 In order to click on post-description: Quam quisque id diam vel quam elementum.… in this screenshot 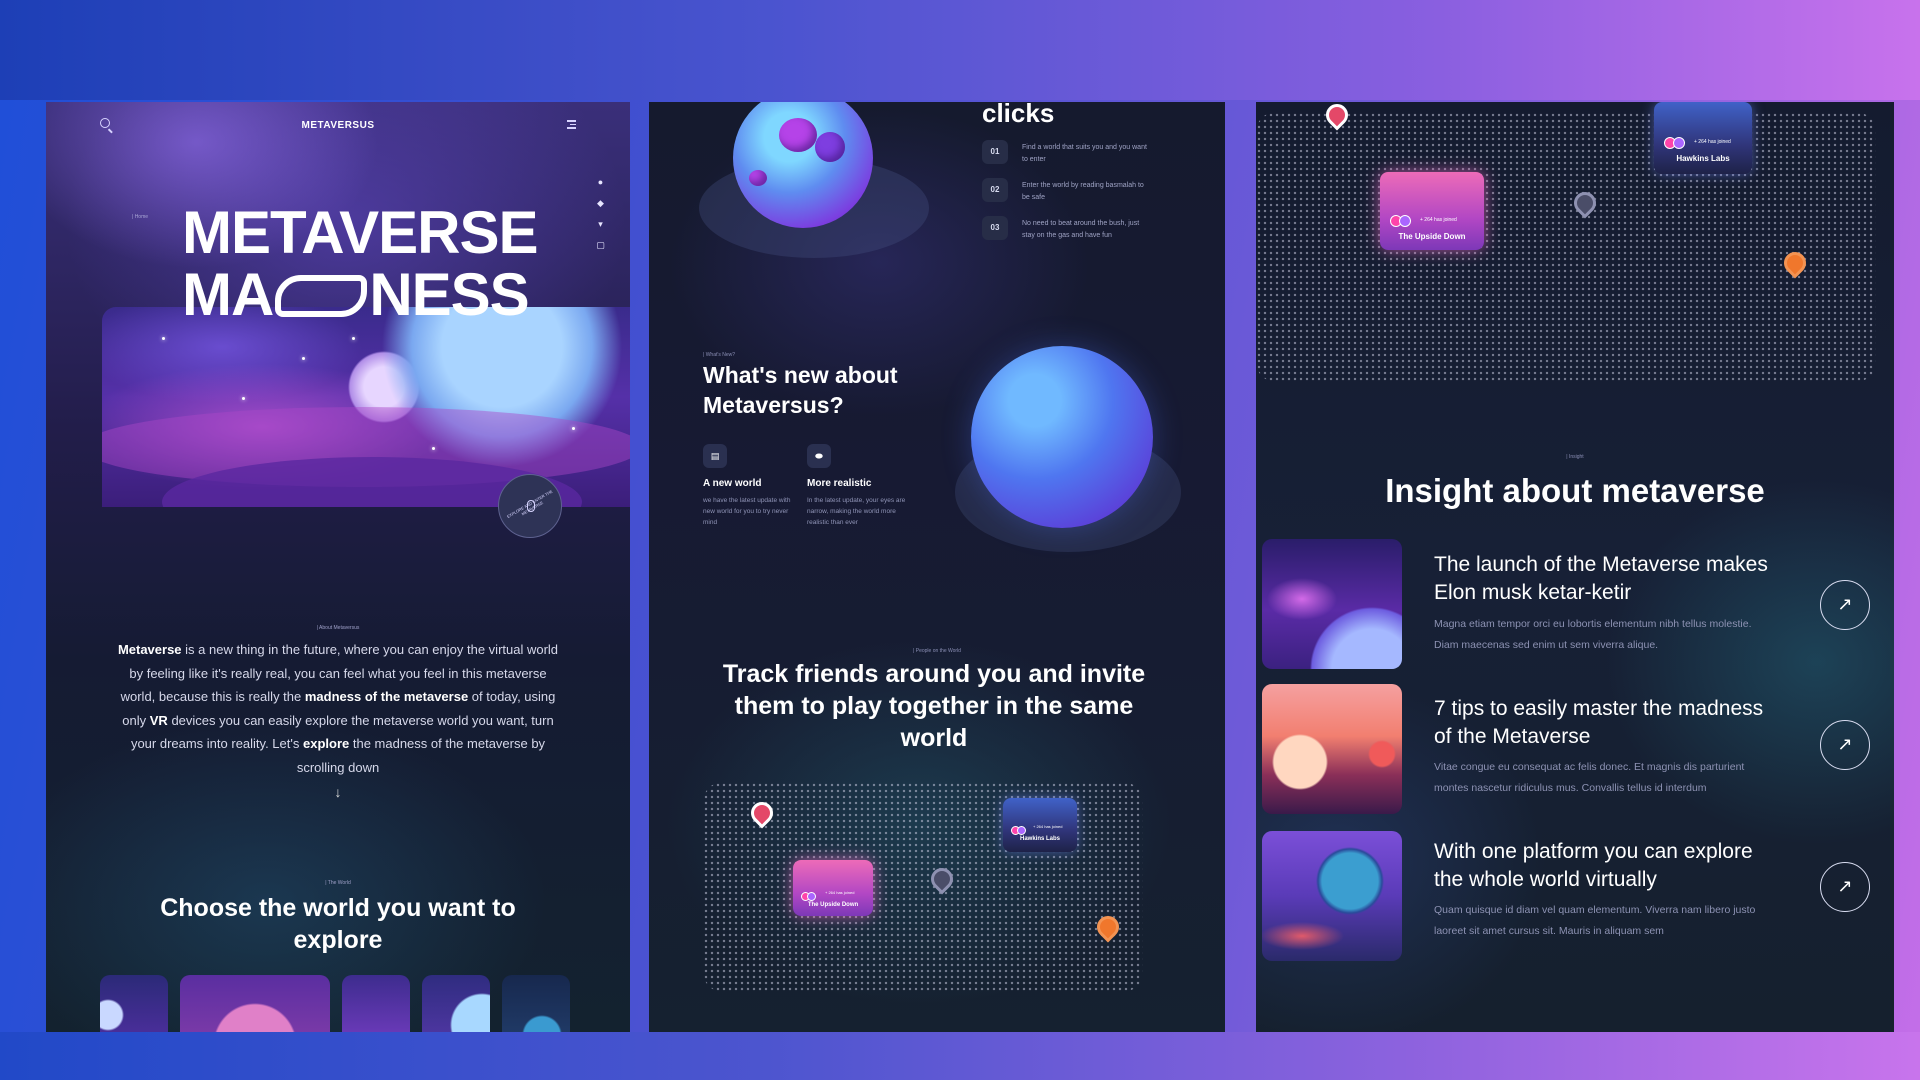, I will do `click(1595, 920)`.